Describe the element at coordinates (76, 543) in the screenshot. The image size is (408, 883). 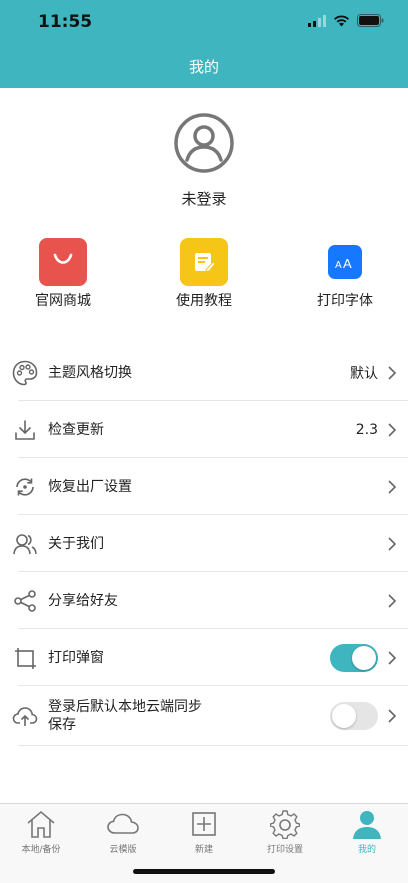
I see `setting-label: 关于我们` at that location.